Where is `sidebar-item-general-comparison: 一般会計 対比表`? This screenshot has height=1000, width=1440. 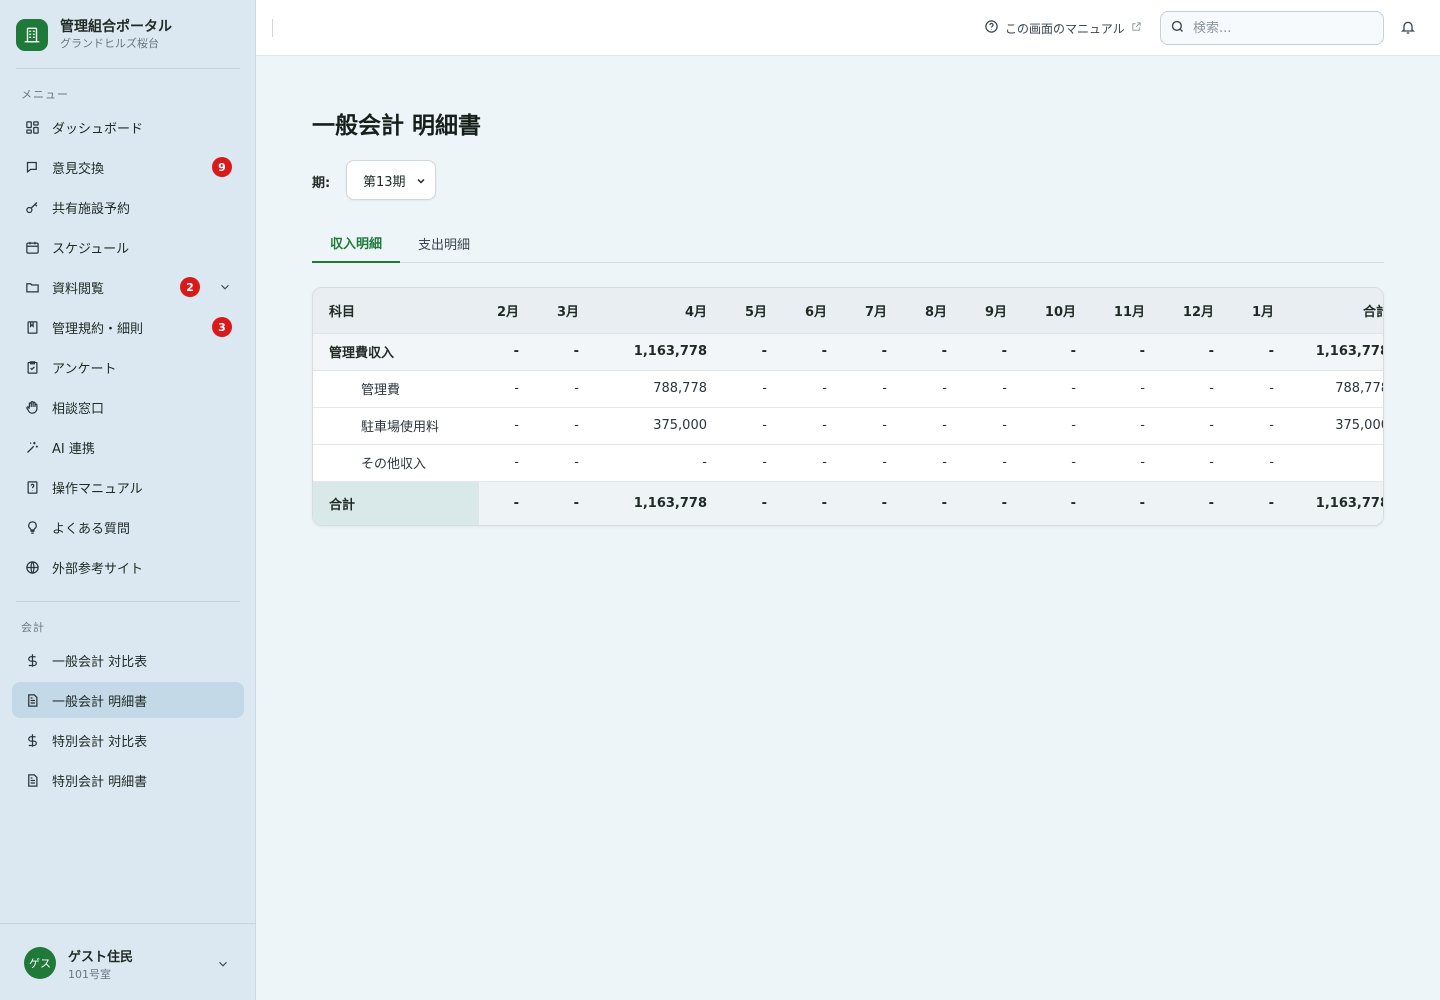 sidebar-item-general-comparison: 一般会計 対比表 is located at coordinates (128, 660).